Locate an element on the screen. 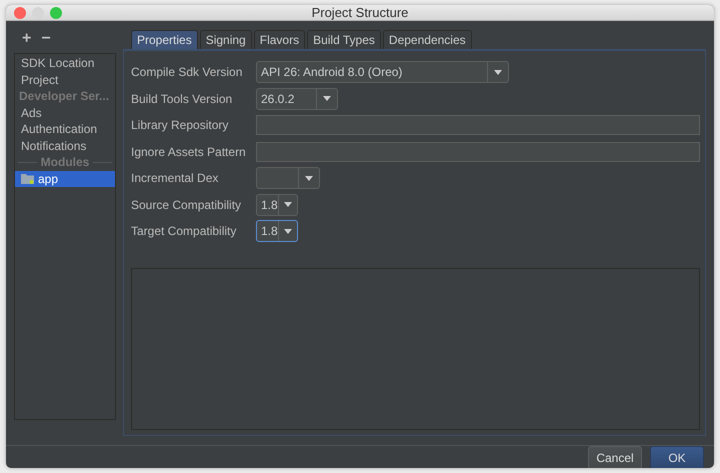 The width and height of the screenshot is (720, 473). dropdown: API 26: Android 8.0 (Oreo) is located at coordinates (382, 72).